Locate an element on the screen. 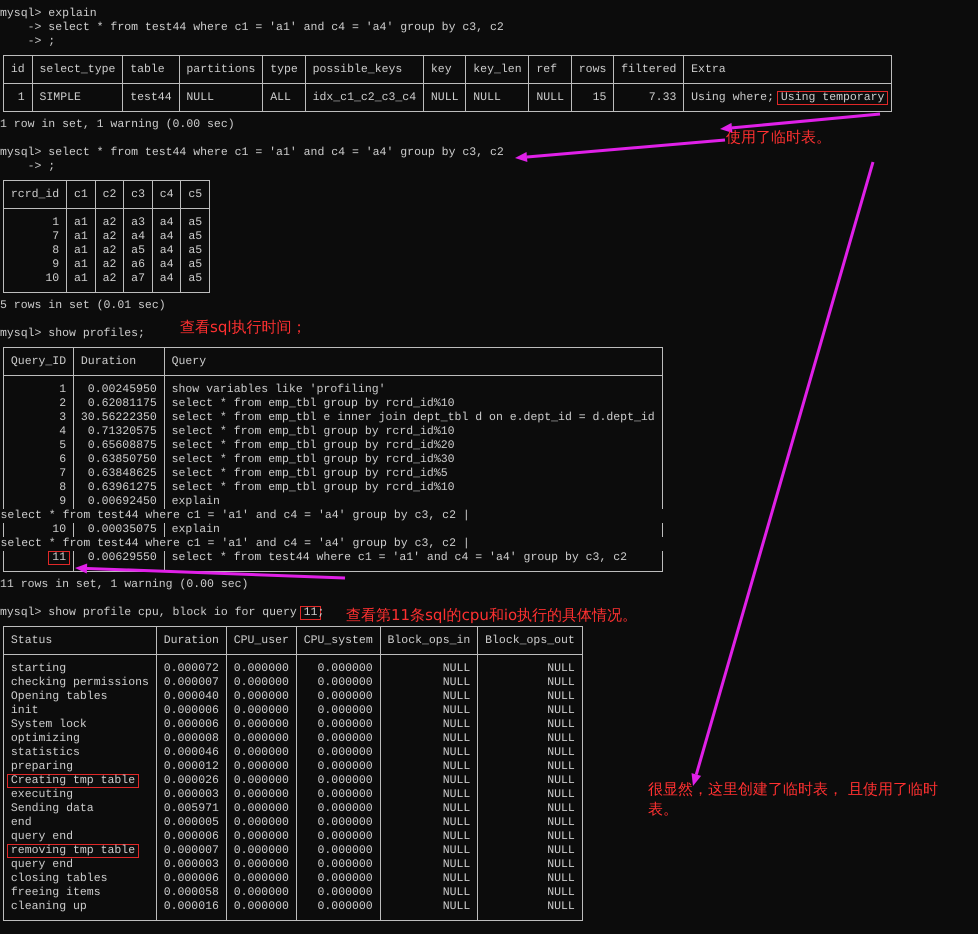 The width and height of the screenshot is (978, 934). table-cell: 0.000046 is located at coordinates (191, 752).